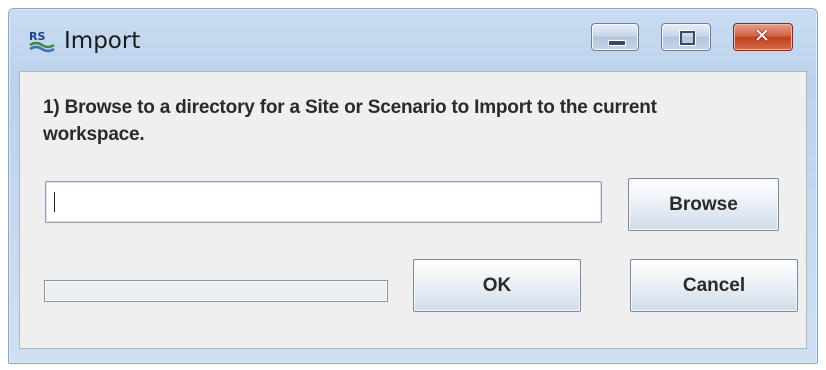 The width and height of the screenshot is (826, 370). What do you see at coordinates (323, 202) in the screenshot?
I see `directory-path-input` at bounding box center [323, 202].